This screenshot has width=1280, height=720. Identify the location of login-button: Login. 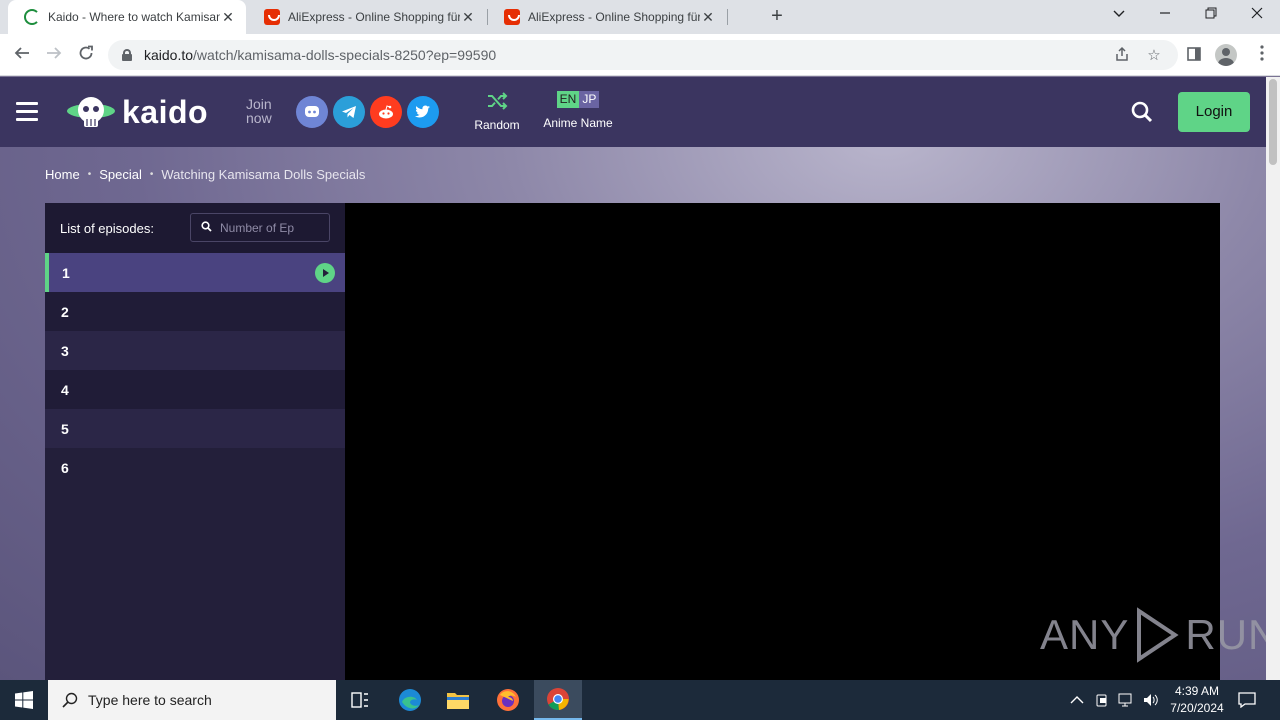
(1214, 112).